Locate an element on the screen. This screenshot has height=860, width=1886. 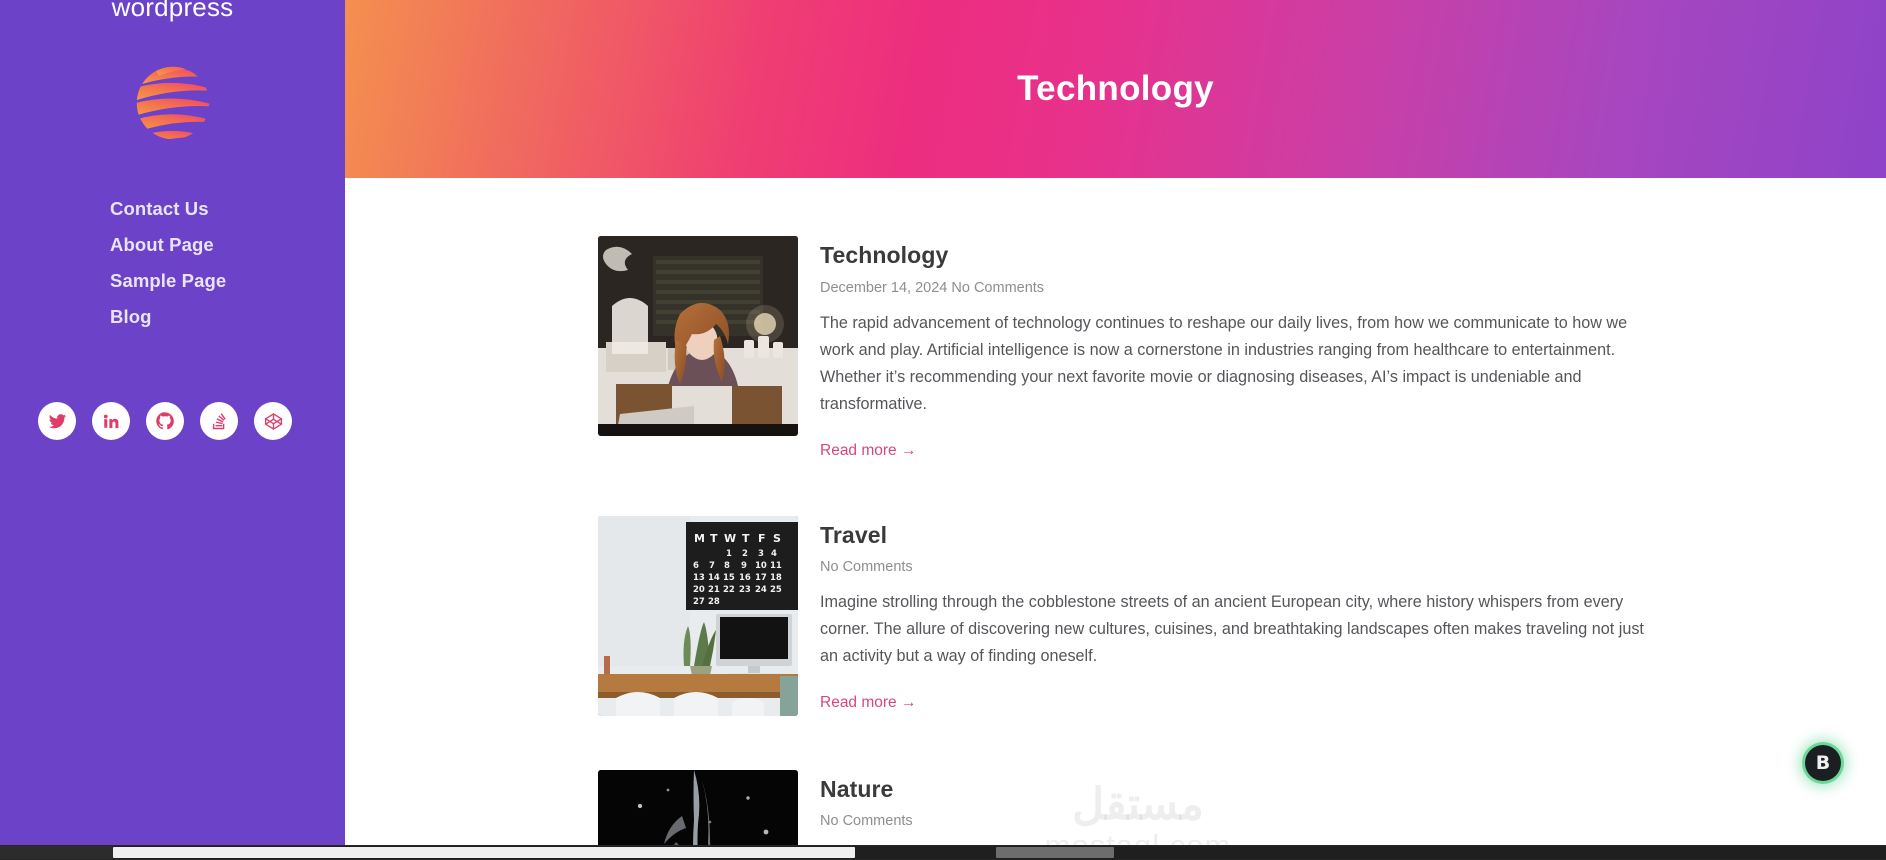
post-title: Travel is located at coordinates (1263, 536).